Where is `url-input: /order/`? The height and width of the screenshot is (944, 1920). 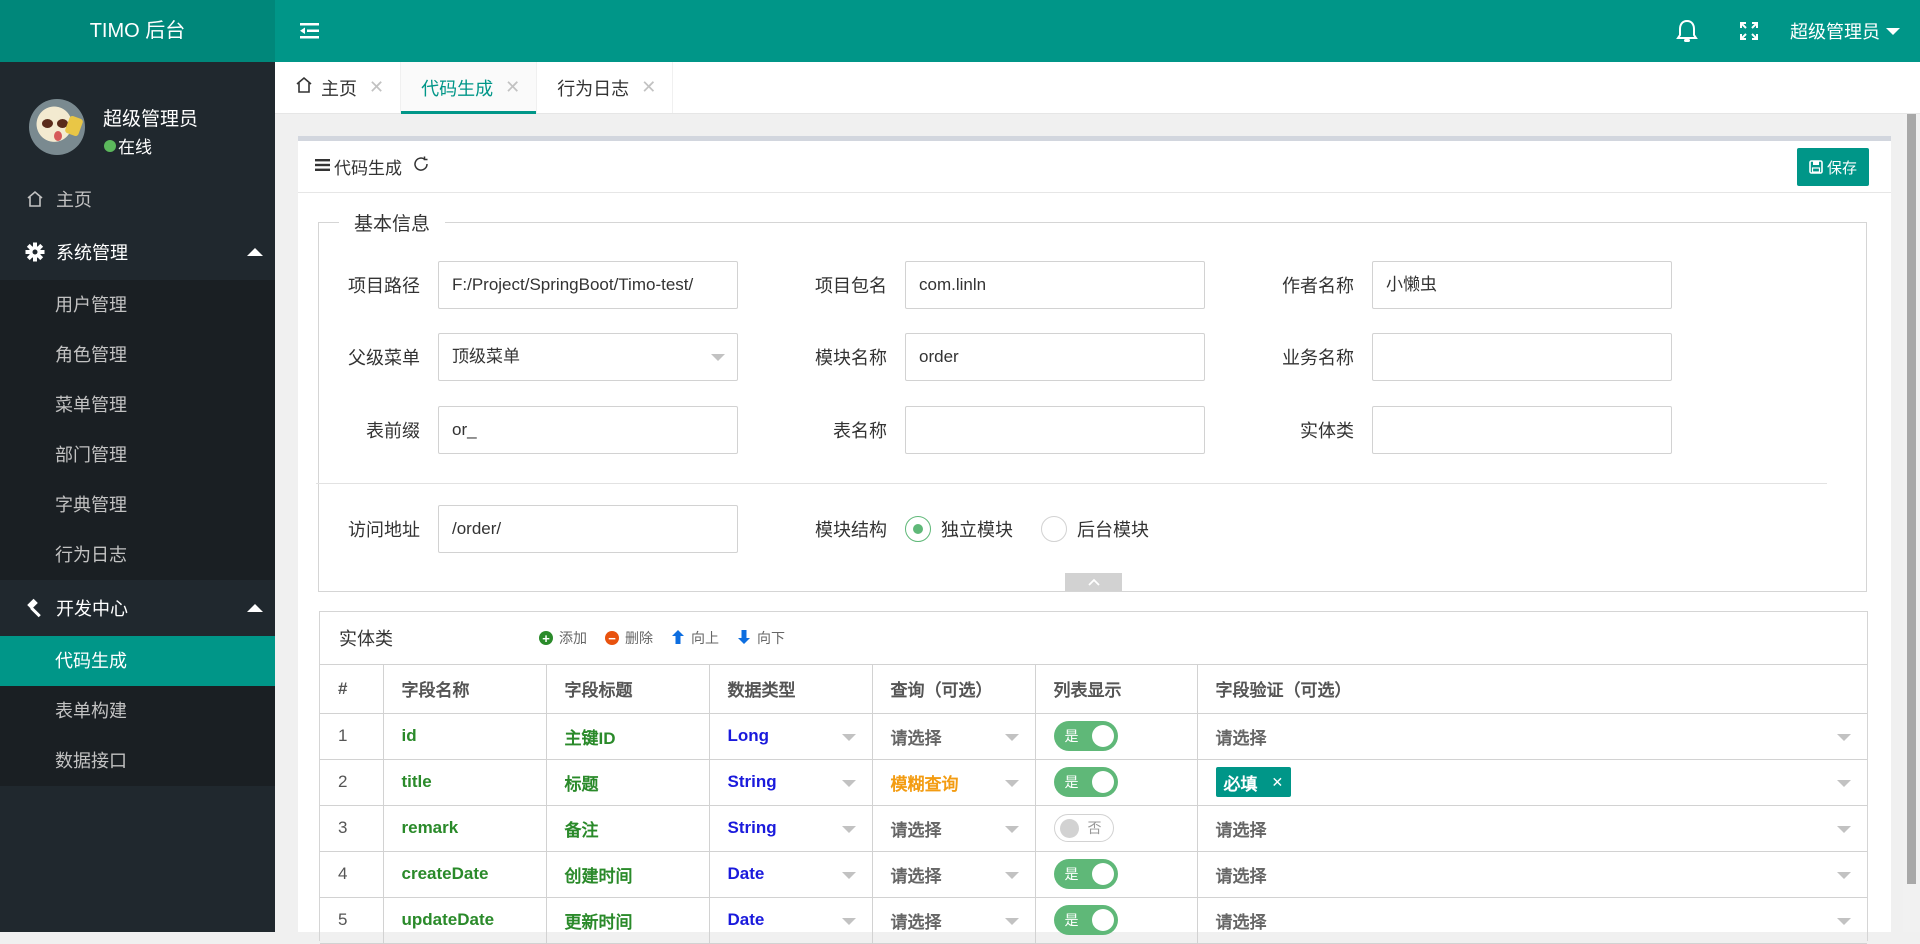
url-input: /order/ is located at coordinates (588, 529).